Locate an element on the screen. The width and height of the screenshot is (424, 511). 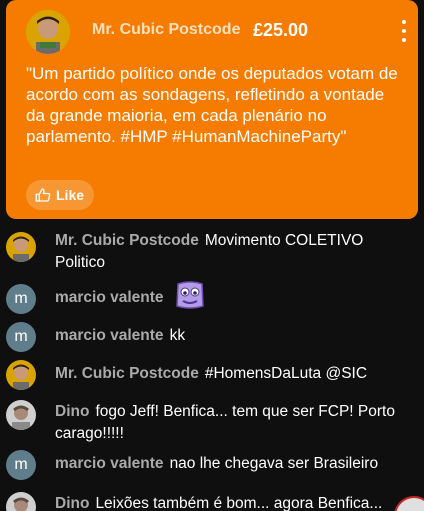
chat-message-text: marcio valente kk is located at coordinates (235, 336).